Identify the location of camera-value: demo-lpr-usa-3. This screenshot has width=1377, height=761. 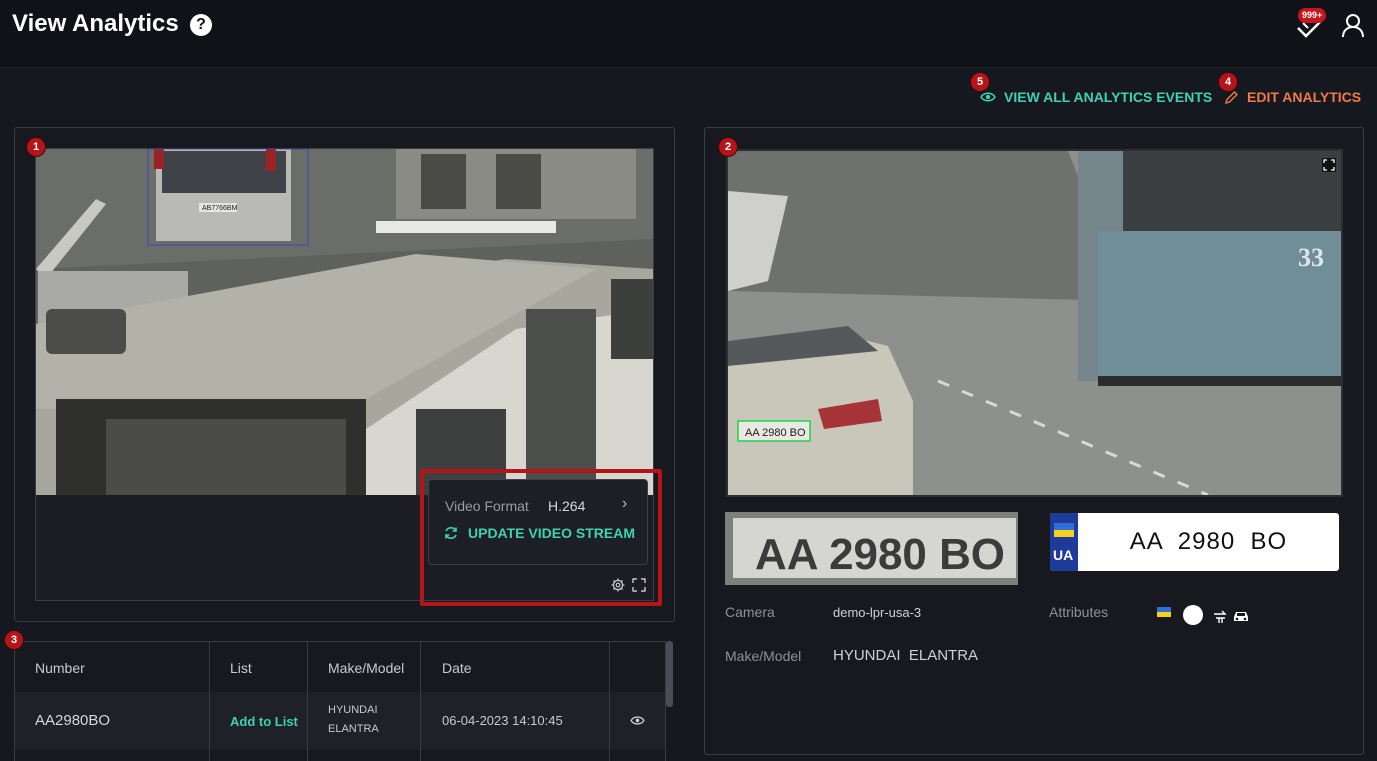
(877, 612).